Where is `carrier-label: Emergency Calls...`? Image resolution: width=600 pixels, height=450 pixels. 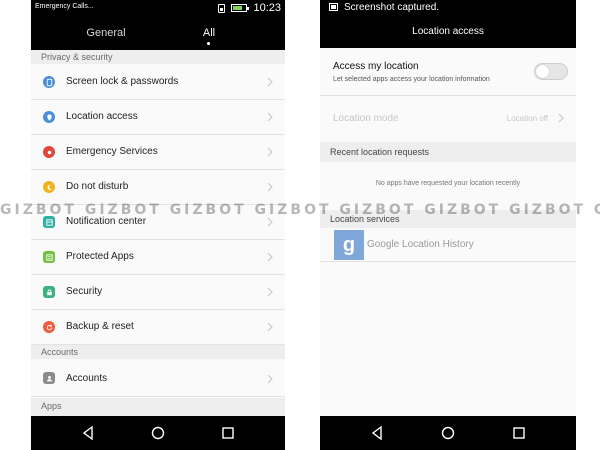 carrier-label: Emergency Calls... is located at coordinates (64, 6).